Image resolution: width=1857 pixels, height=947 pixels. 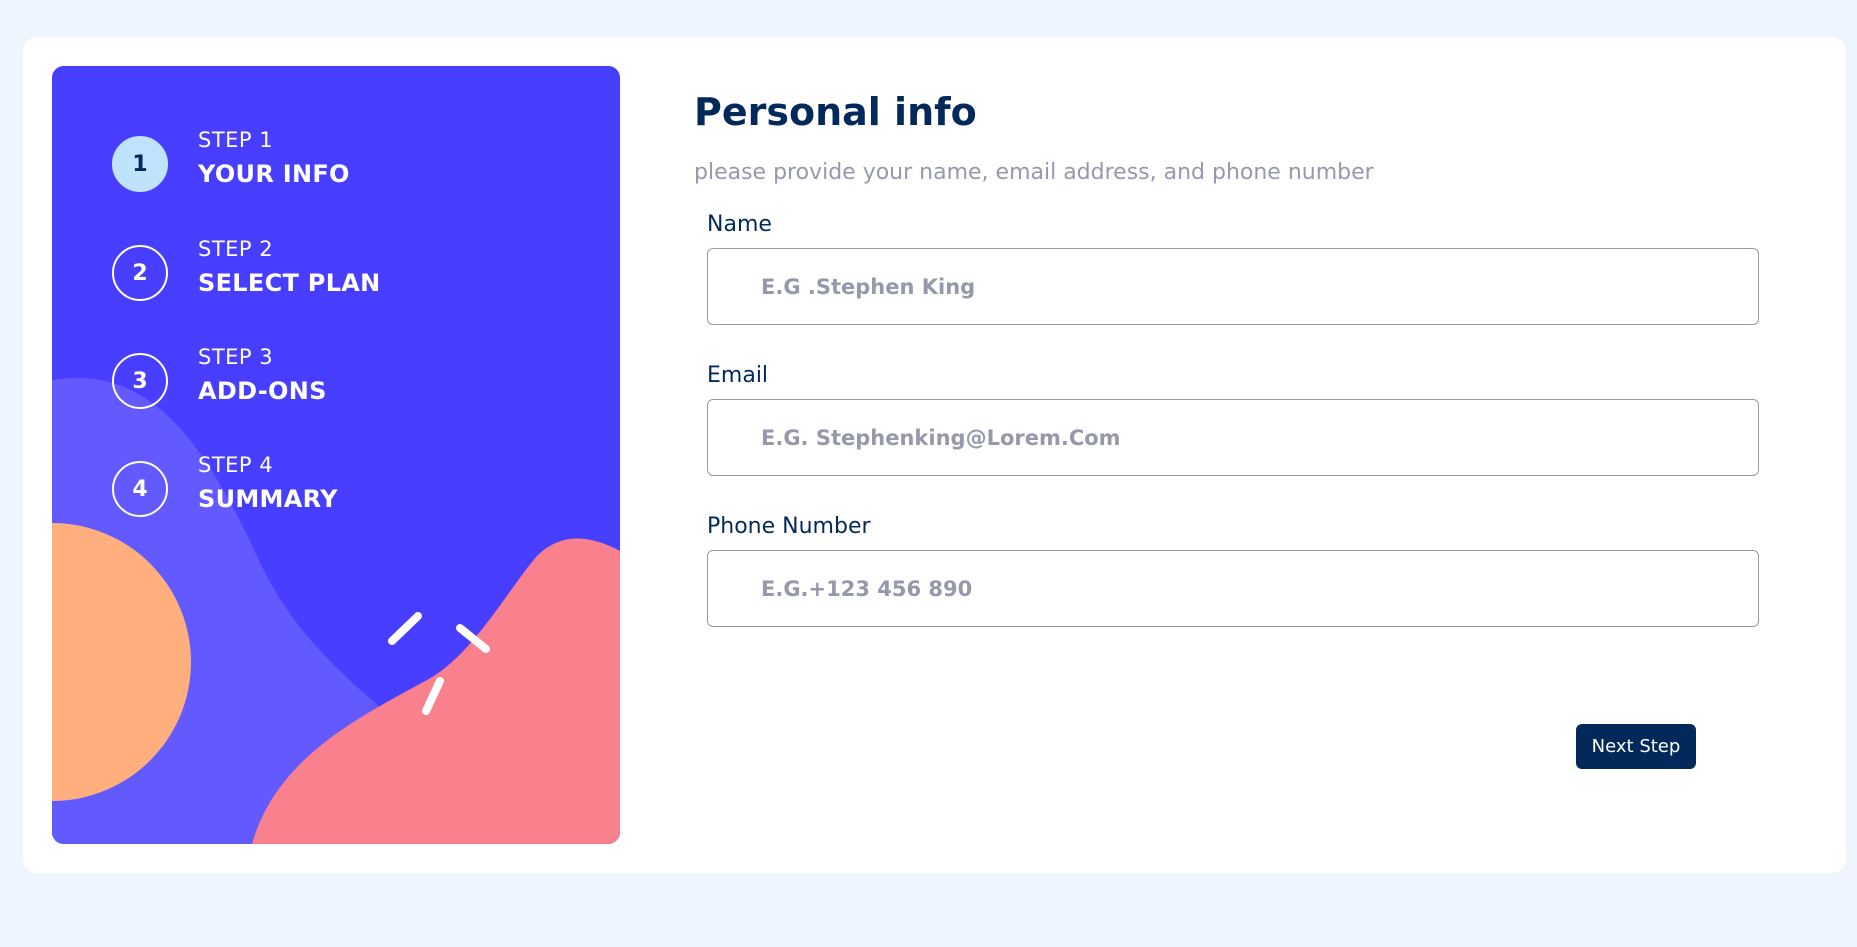 I want to click on step-number-circle: 2, so click(x=140, y=273).